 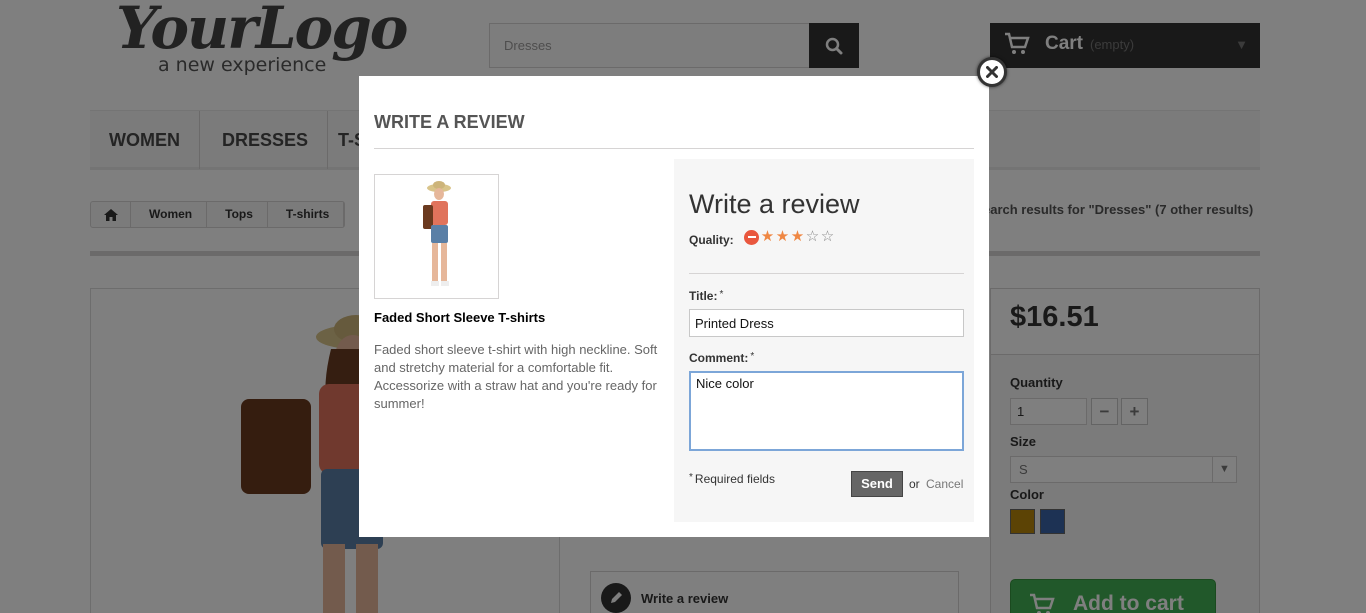 I want to click on comment-label-text: Comment:, so click(x=719, y=358).